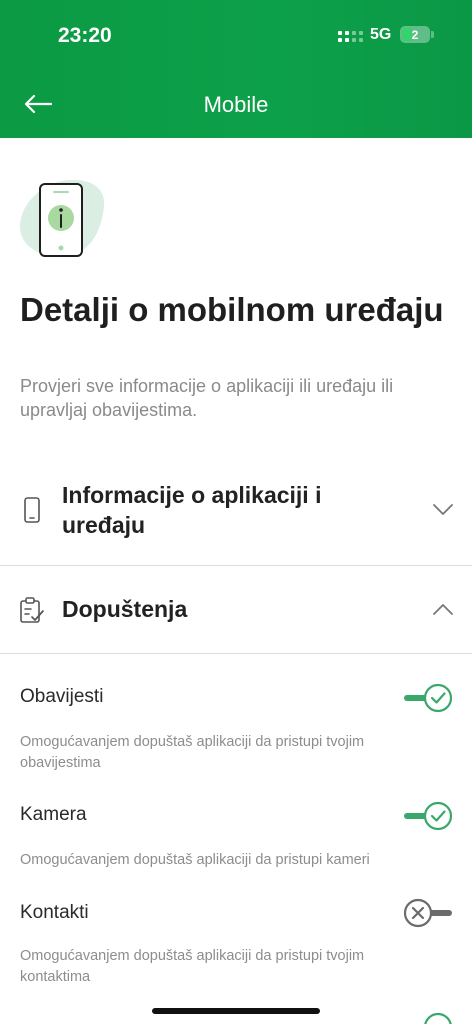 Image resolution: width=472 pixels, height=1024 pixels. I want to click on permission-contacts-desc-line2: kontaktima, so click(55, 977).